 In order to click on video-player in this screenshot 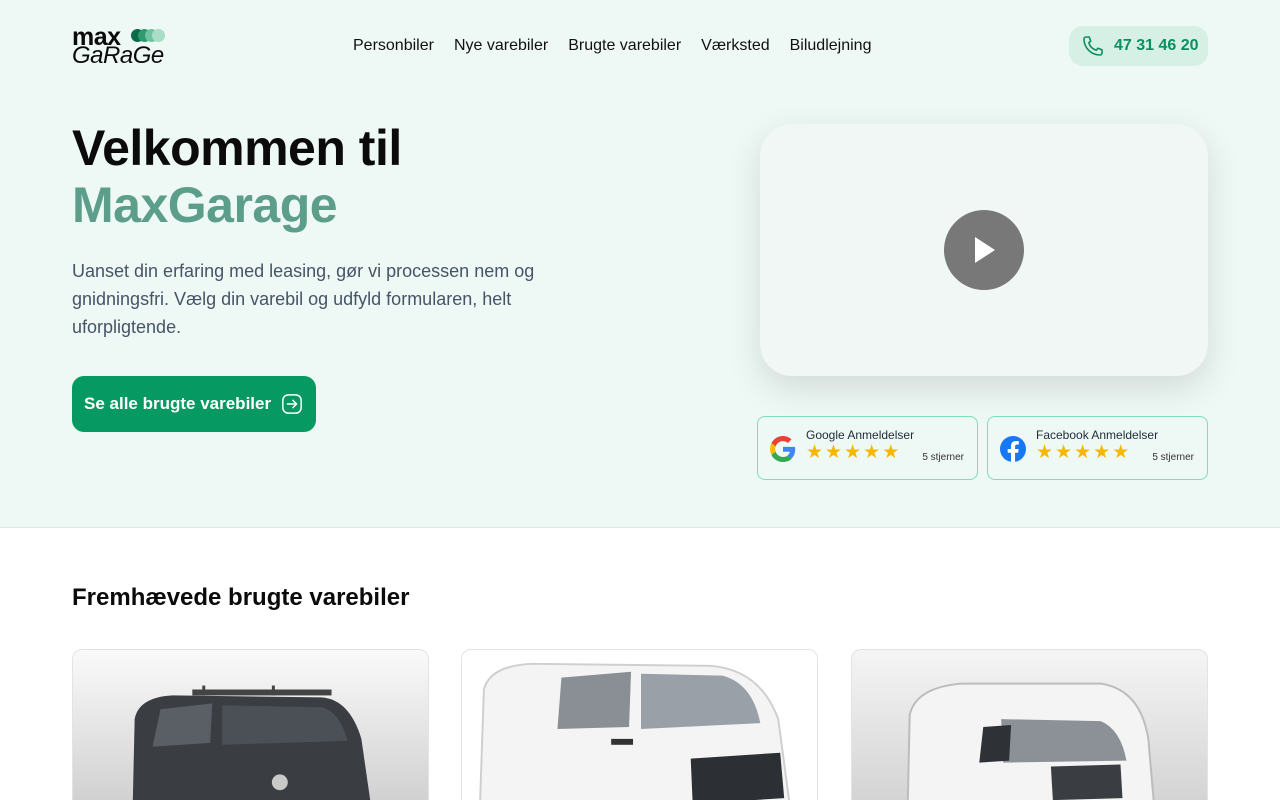, I will do `click(984, 250)`.